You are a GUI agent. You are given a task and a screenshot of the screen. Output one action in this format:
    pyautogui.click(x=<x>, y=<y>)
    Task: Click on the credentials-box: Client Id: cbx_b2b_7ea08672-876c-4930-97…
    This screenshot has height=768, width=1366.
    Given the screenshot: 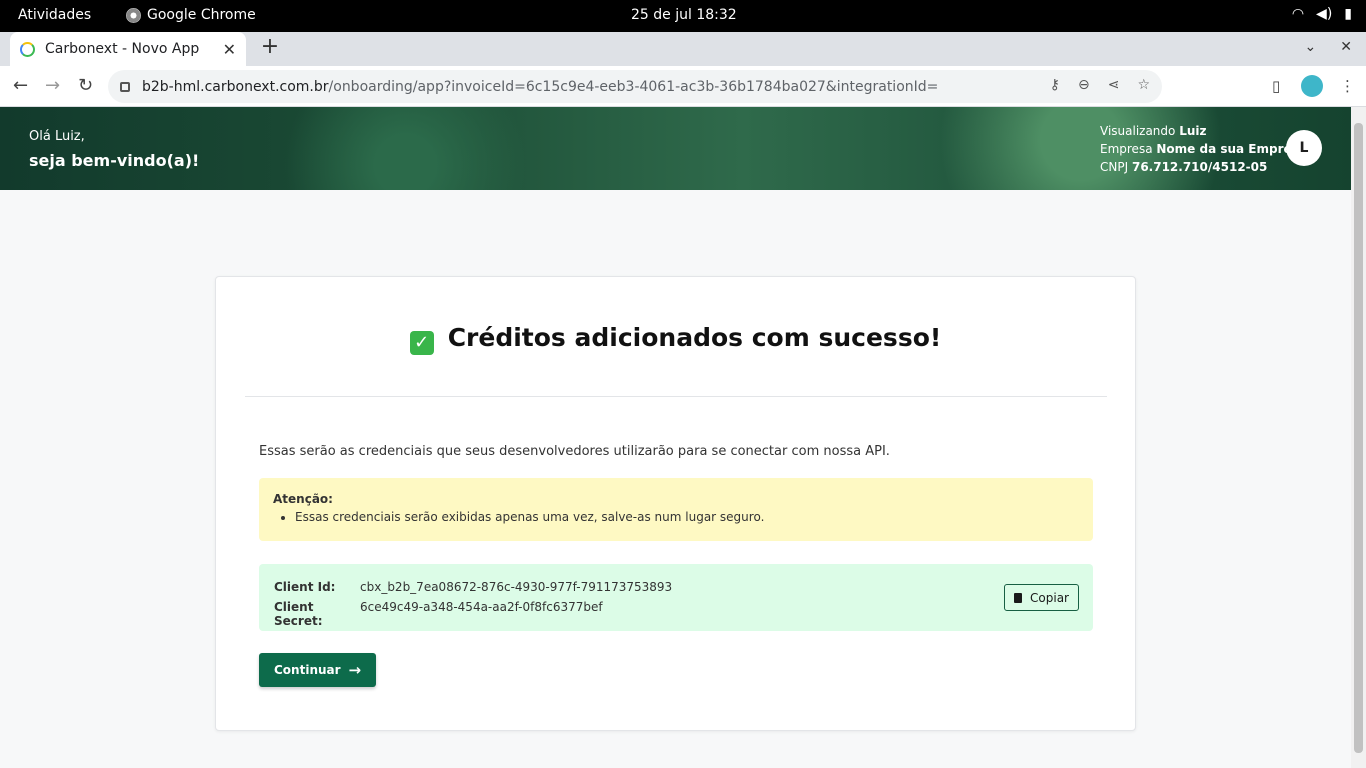 What is the action you would take?
    pyautogui.click(x=676, y=597)
    